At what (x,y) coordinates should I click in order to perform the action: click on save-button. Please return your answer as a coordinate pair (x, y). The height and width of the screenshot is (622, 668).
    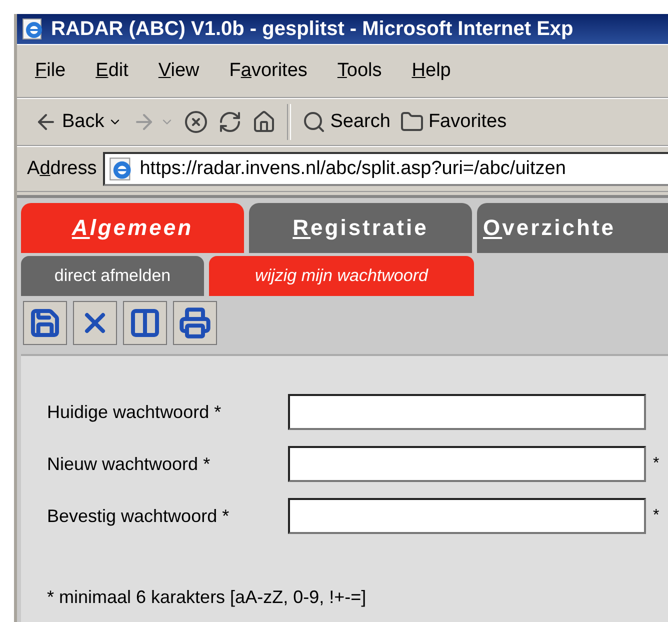
    Looking at the image, I should click on (45, 323).